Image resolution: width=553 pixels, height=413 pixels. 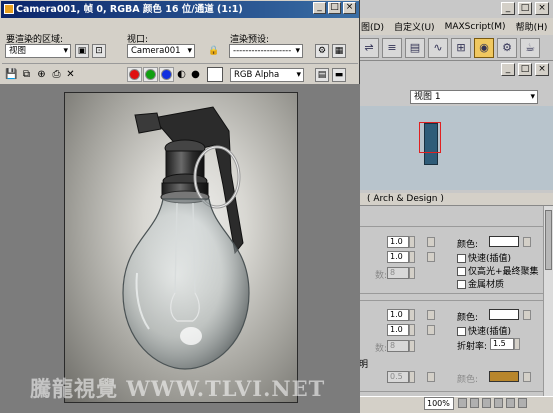 What do you see at coordinates (486, 403) in the screenshot?
I see `orbit-icon` at bounding box center [486, 403].